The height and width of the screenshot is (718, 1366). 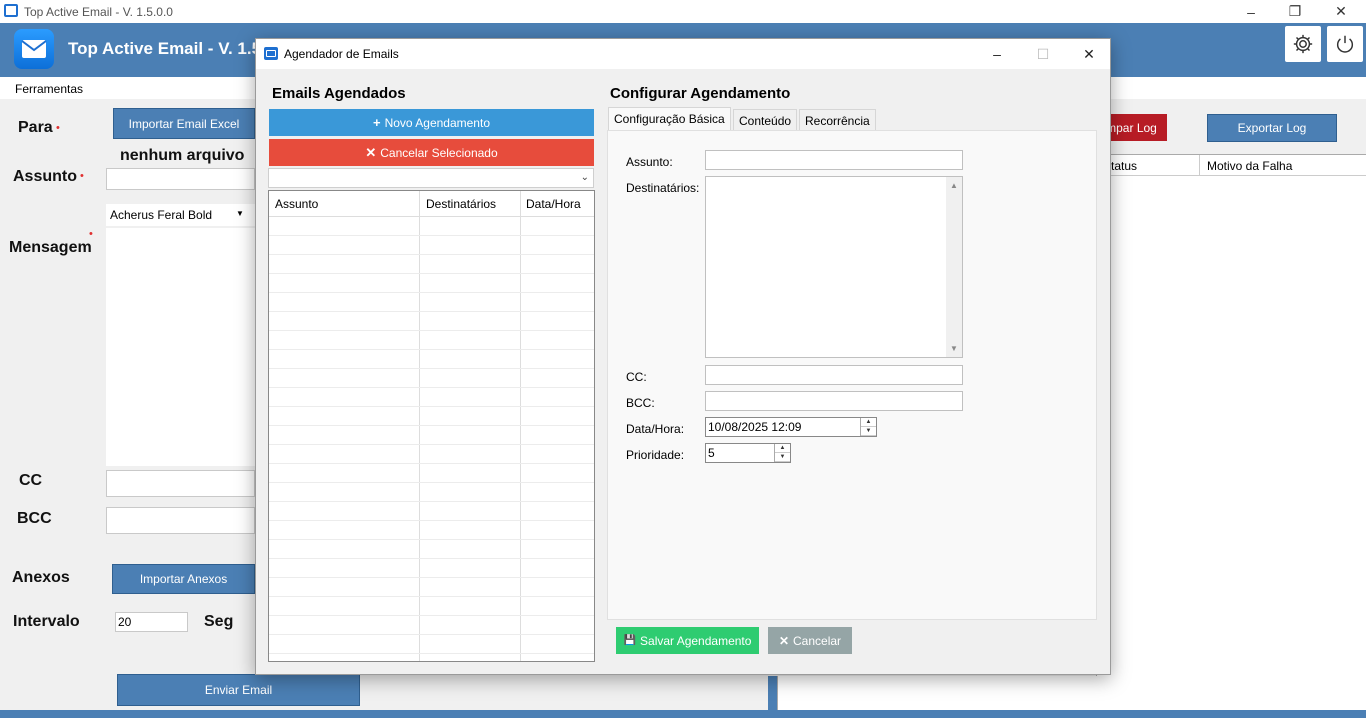 What do you see at coordinates (180, 520) in the screenshot?
I see `bcc-input` at bounding box center [180, 520].